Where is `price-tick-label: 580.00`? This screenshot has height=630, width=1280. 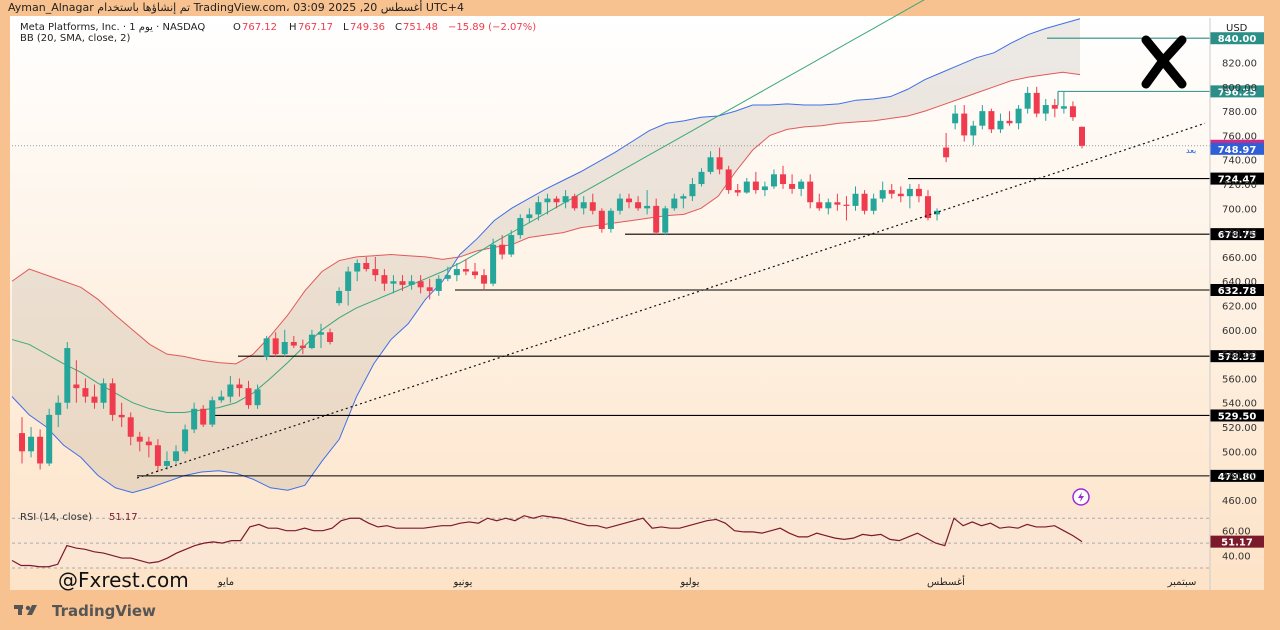 price-tick-label: 580.00 is located at coordinates (1239, 355).